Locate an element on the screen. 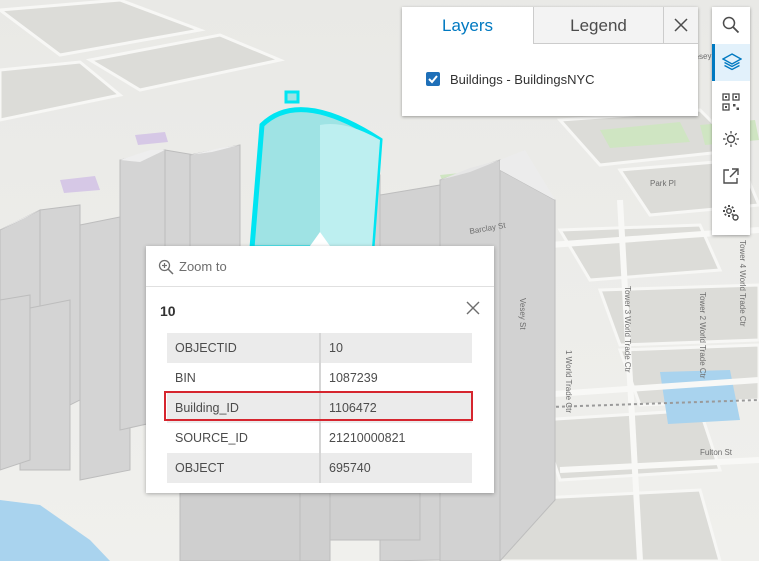  settings-button is located at coordinates (731, 213).